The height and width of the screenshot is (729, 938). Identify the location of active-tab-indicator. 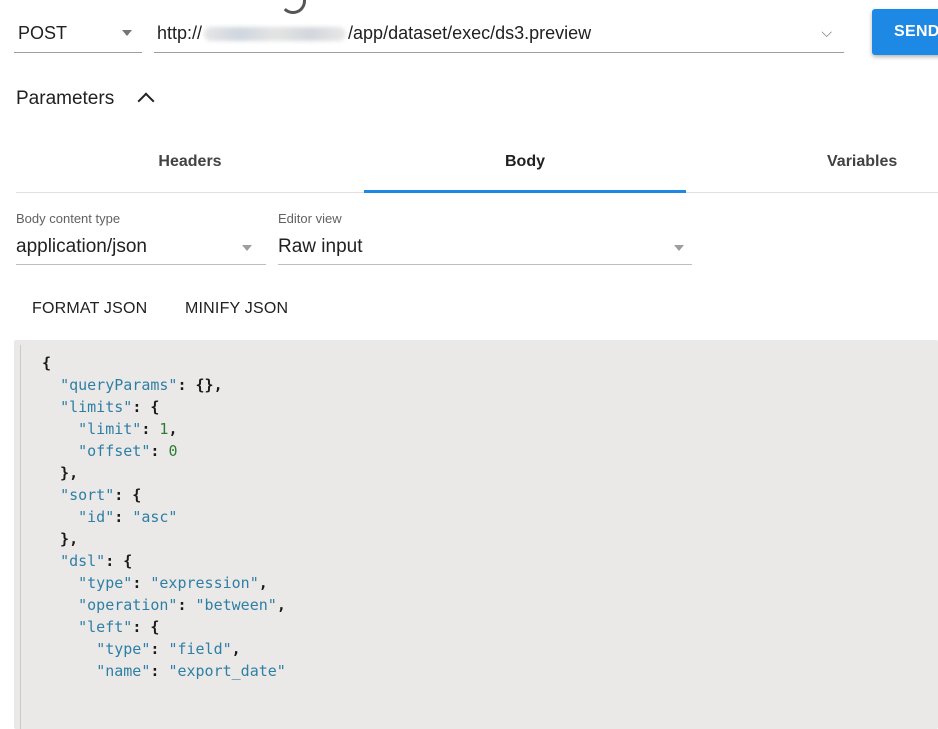
(525, 191).